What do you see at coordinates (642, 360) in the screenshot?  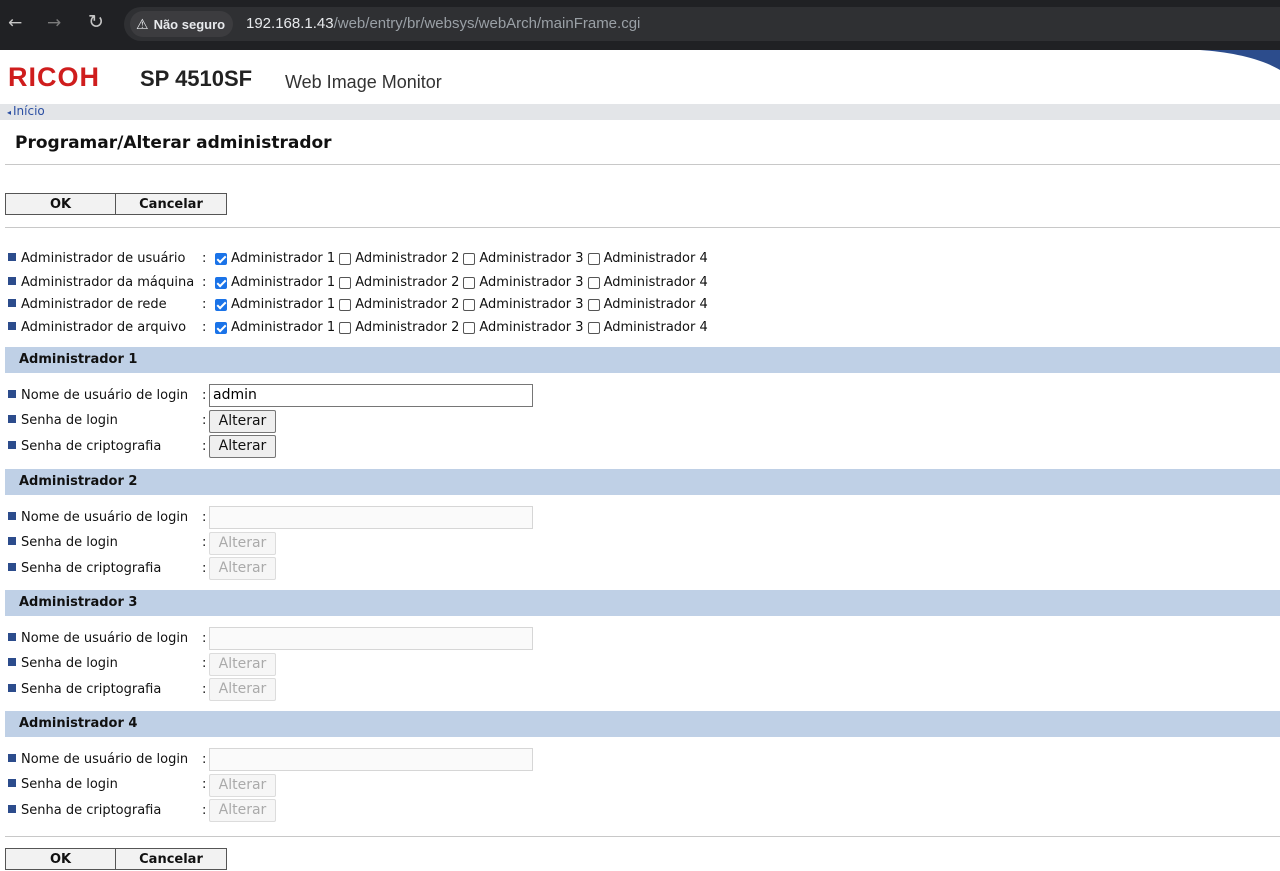 I see `admin-section-header: Administrador 1` at bounding box center [642, 360].